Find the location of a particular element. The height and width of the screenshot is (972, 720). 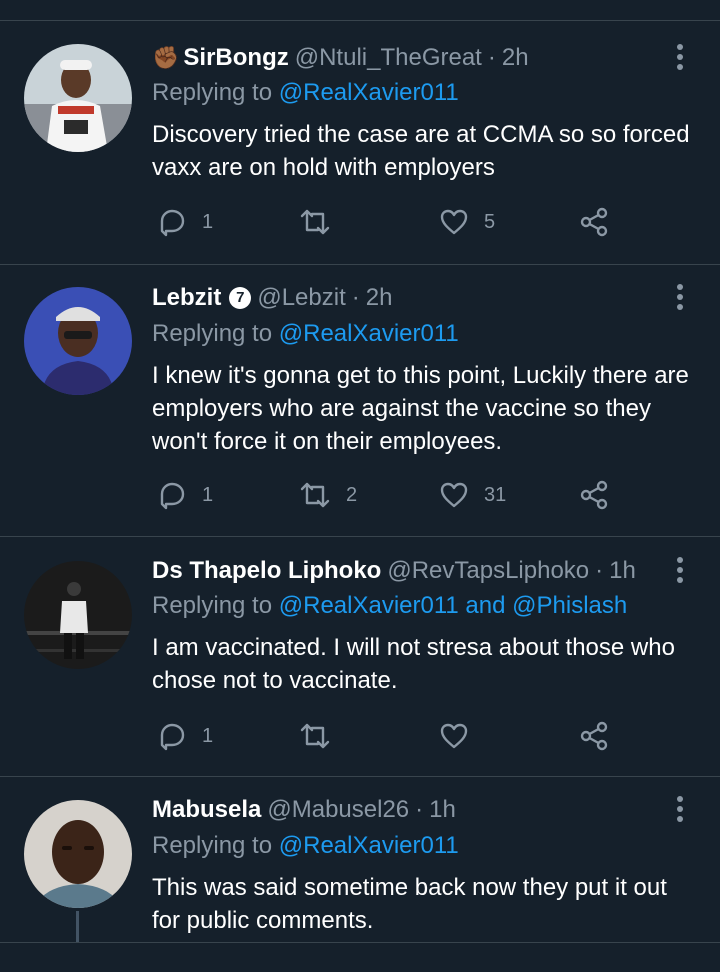

user-handle: @Mabusel26 is located at coordinates (338, 810).